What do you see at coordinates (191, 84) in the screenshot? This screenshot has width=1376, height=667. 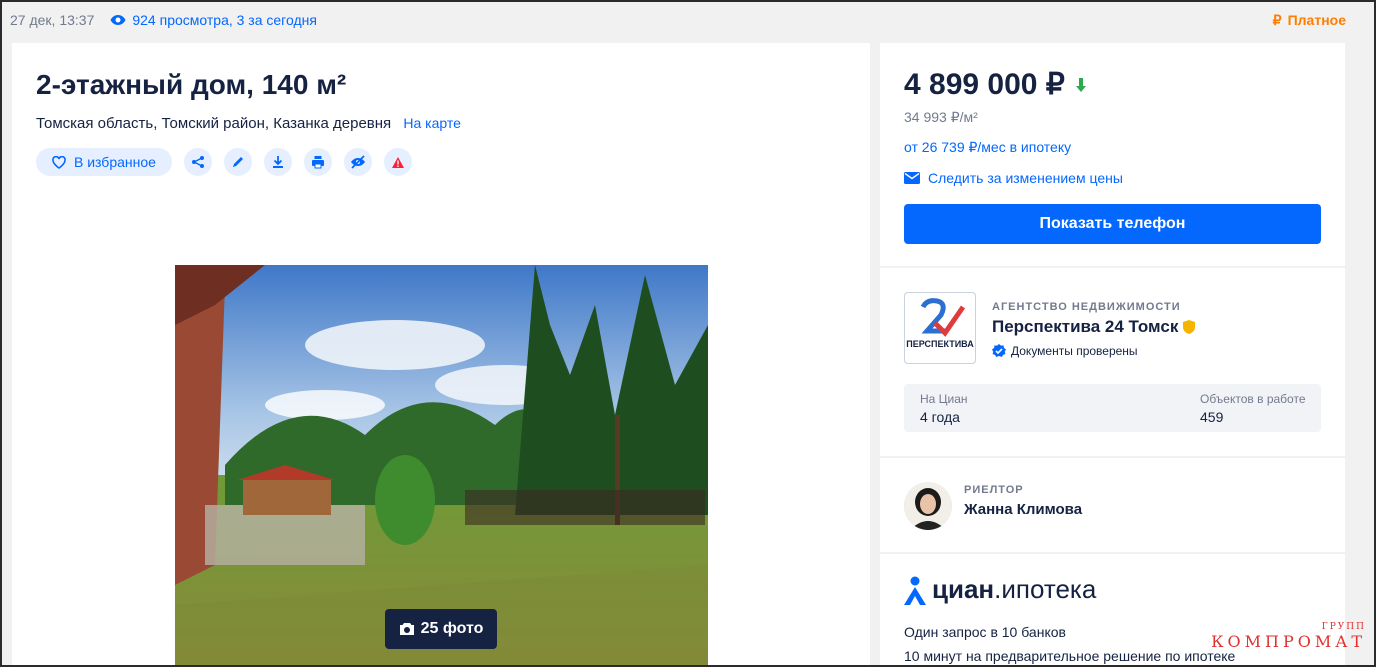 I see `listing-title: 2-этажный дом, 140 м²` at bounding box center [191, 84].